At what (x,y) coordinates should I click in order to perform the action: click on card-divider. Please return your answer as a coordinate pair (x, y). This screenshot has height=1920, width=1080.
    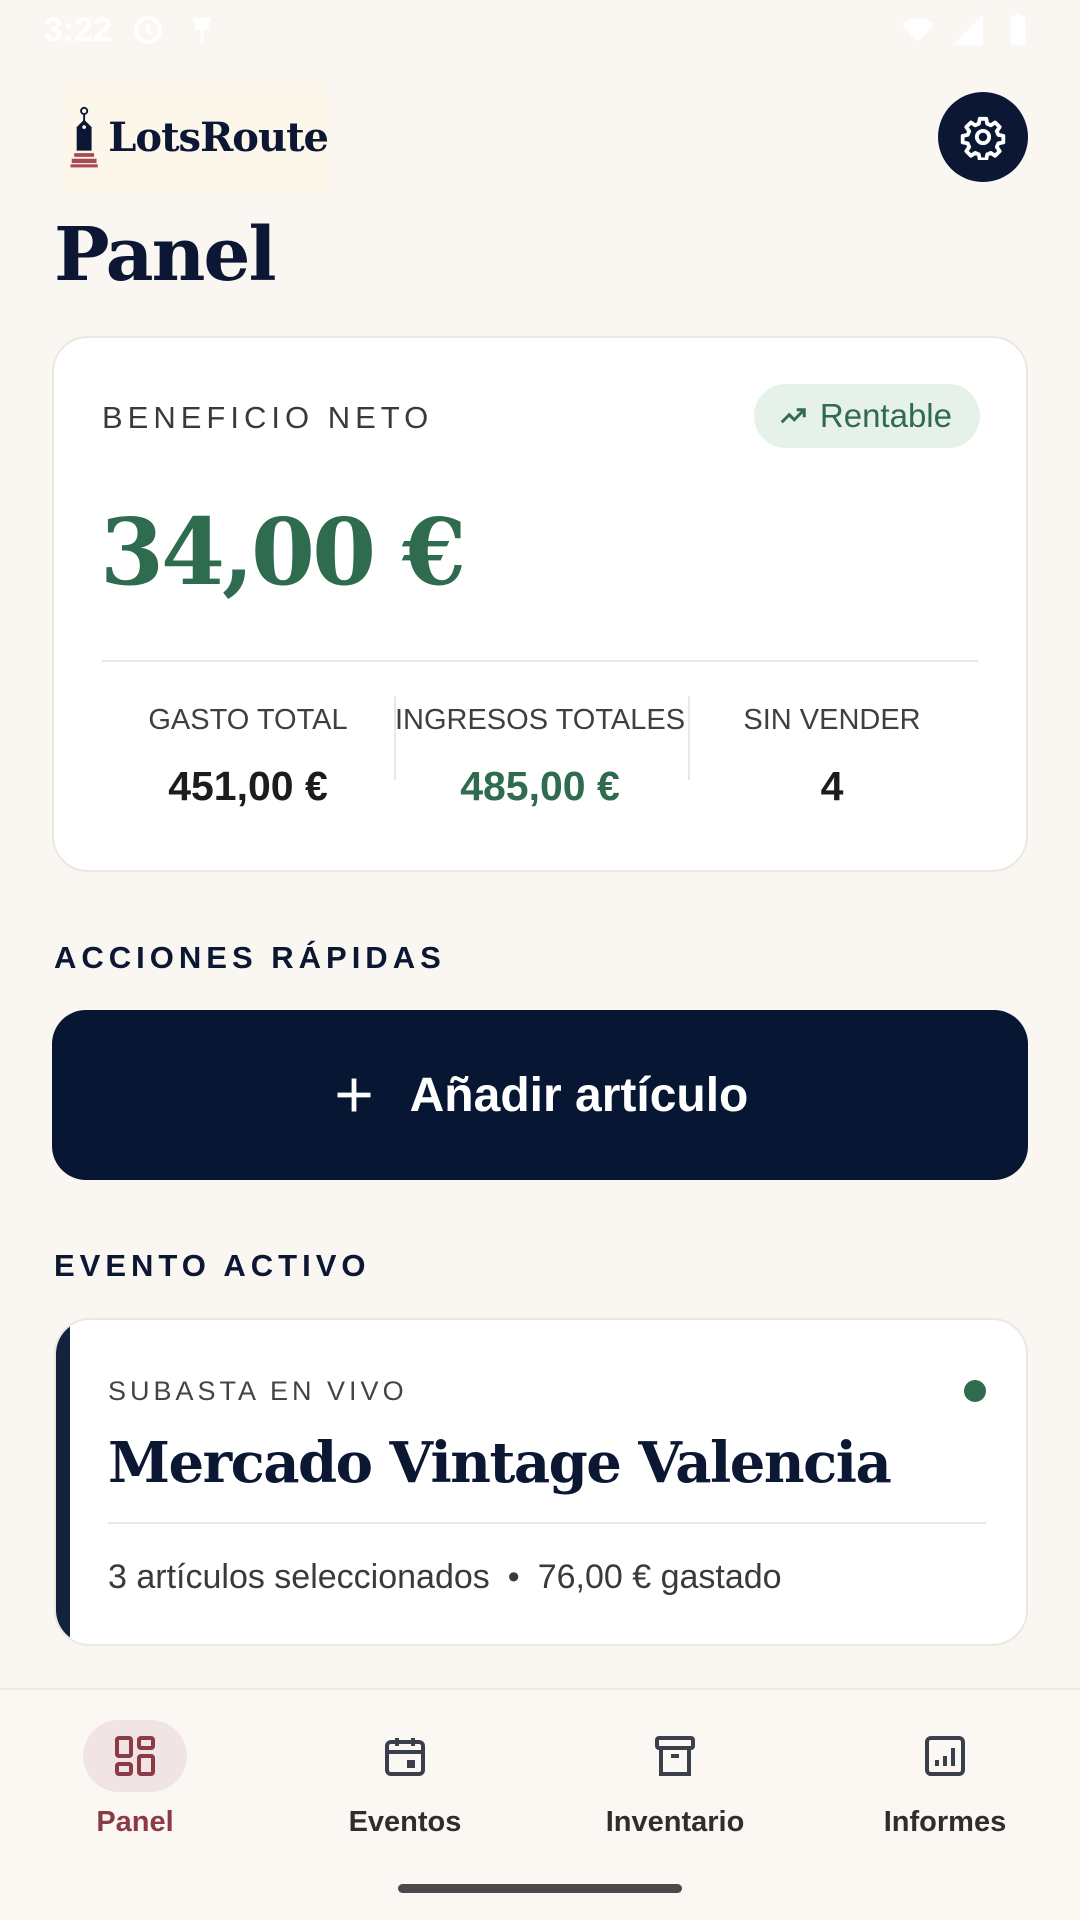
    Looking at the image, I should click on (540, 661).